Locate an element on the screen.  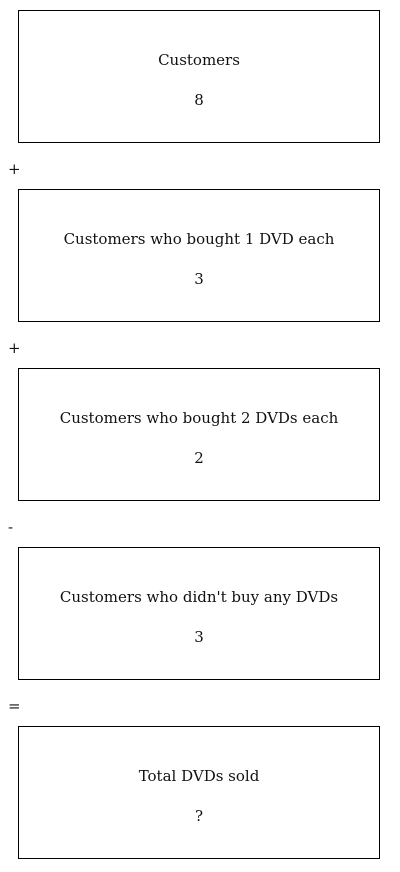
two-dvd-customers-value: 2 is located at coordinates (199, 458).